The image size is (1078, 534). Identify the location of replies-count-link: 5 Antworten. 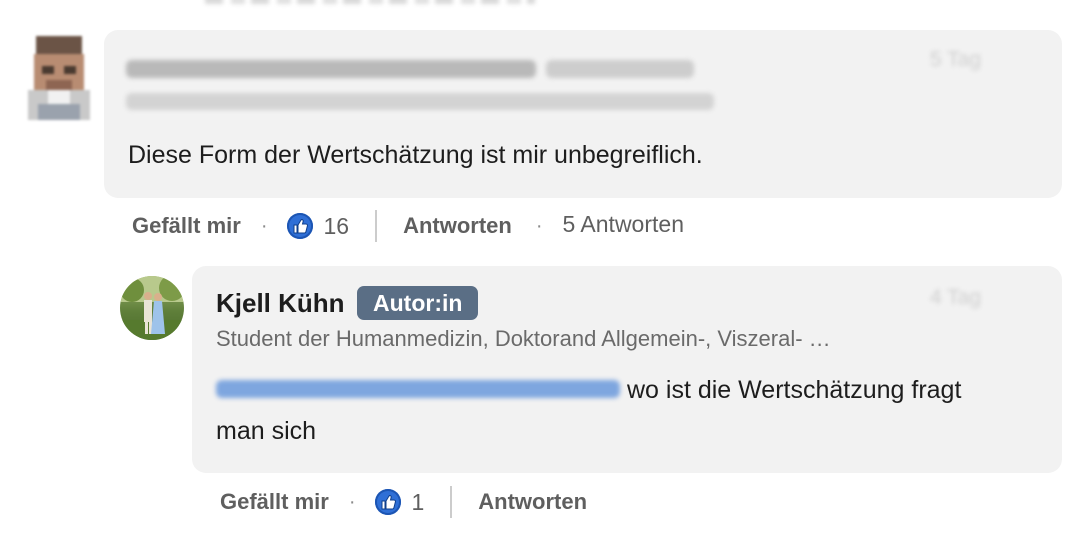
(623, 224).